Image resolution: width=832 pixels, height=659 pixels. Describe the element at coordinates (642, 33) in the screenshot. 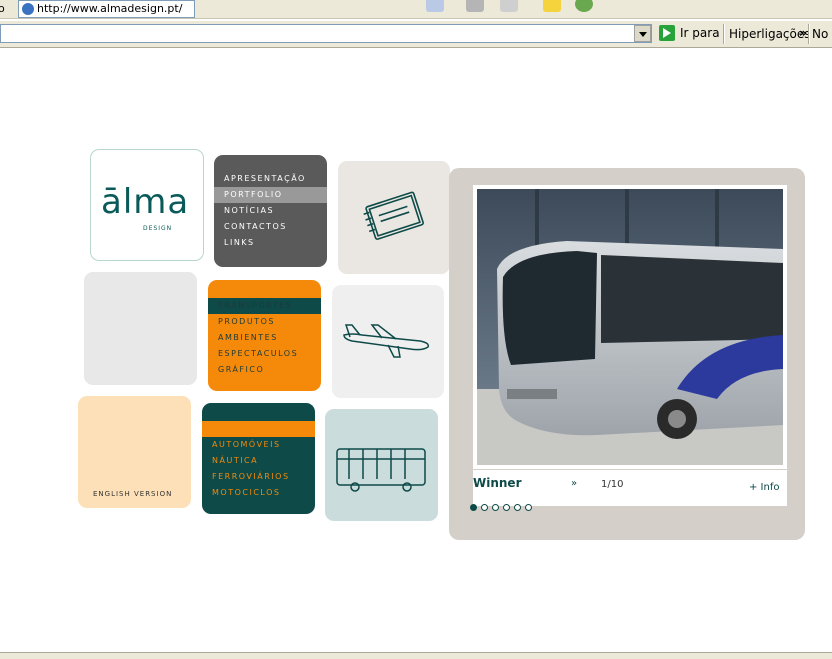

I see `address-dropdown-button` at that location.